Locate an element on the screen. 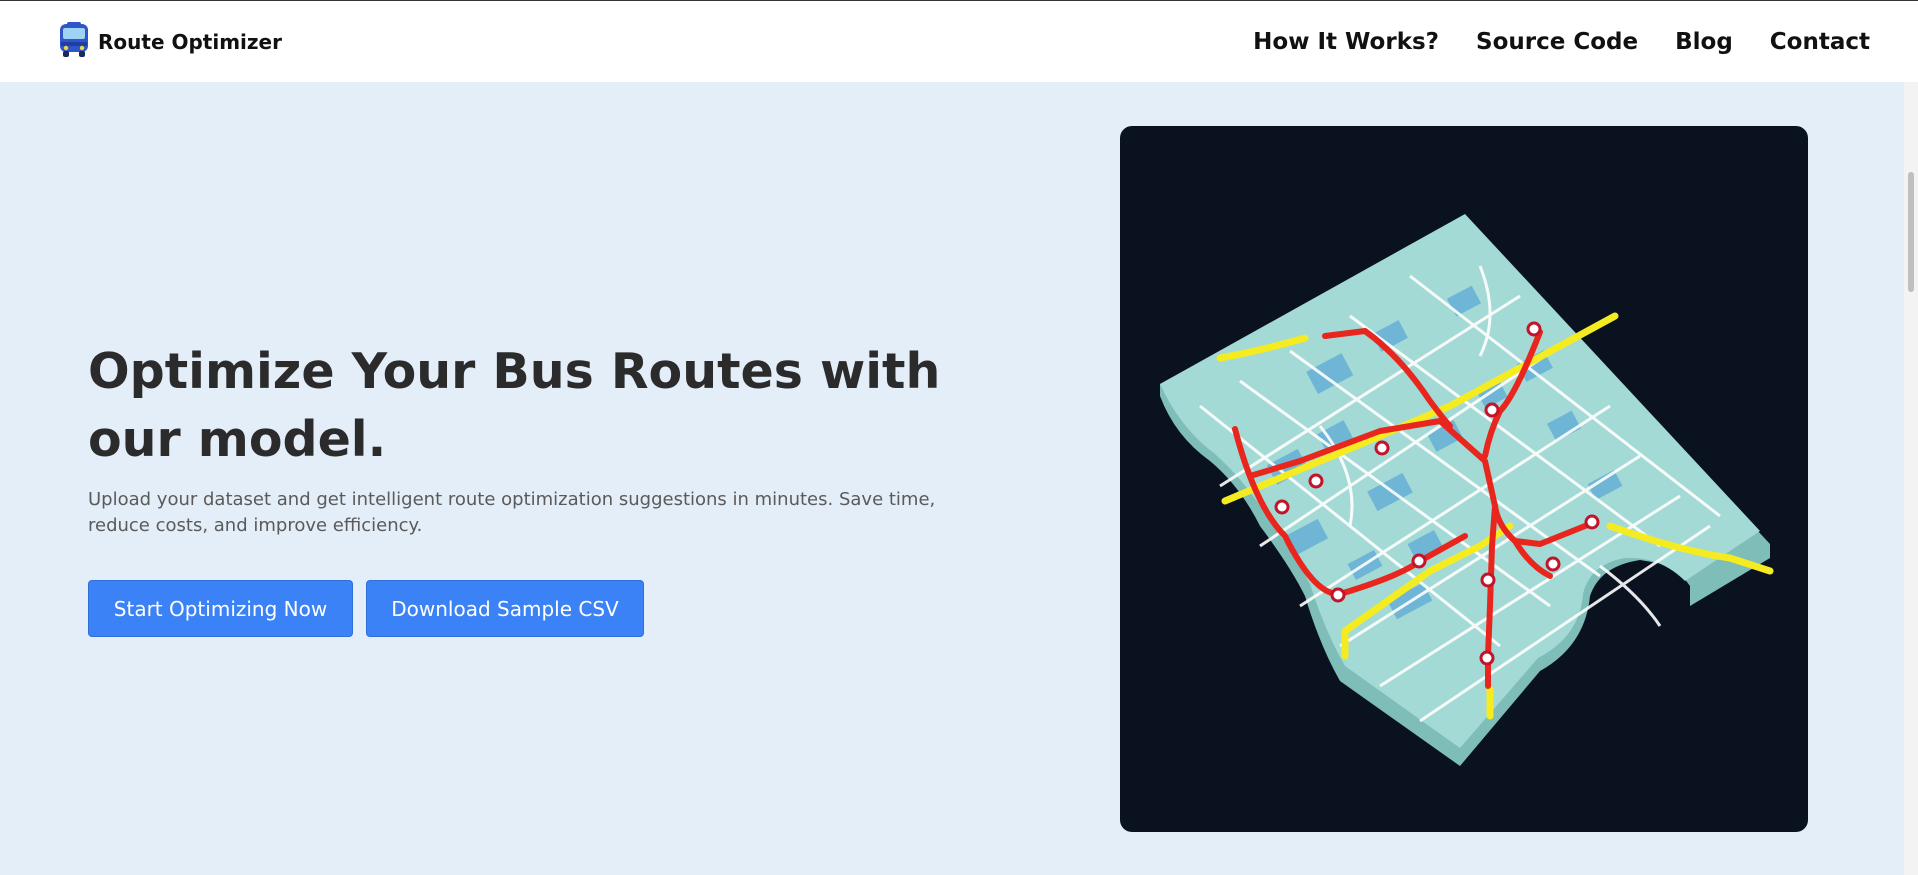 Image resolution: width=1918 pixels, height=875 pixels. nav-source-code: Source Code is located at coordinates (1557, 42).